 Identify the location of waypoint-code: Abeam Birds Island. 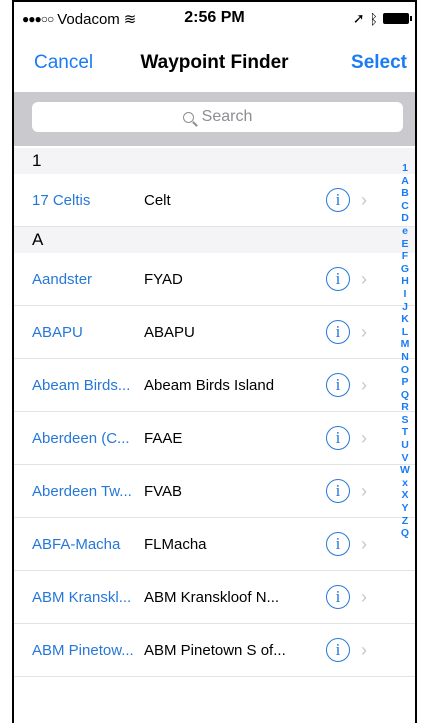
(209, 385).